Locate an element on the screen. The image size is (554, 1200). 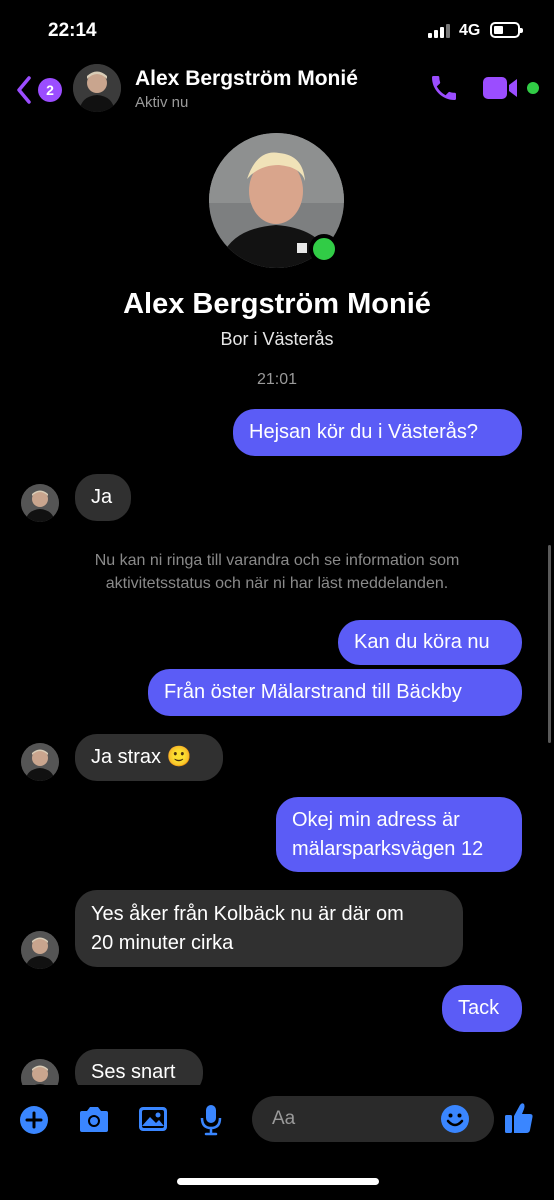
video-camera-icon is located at coordinates (501, 88).